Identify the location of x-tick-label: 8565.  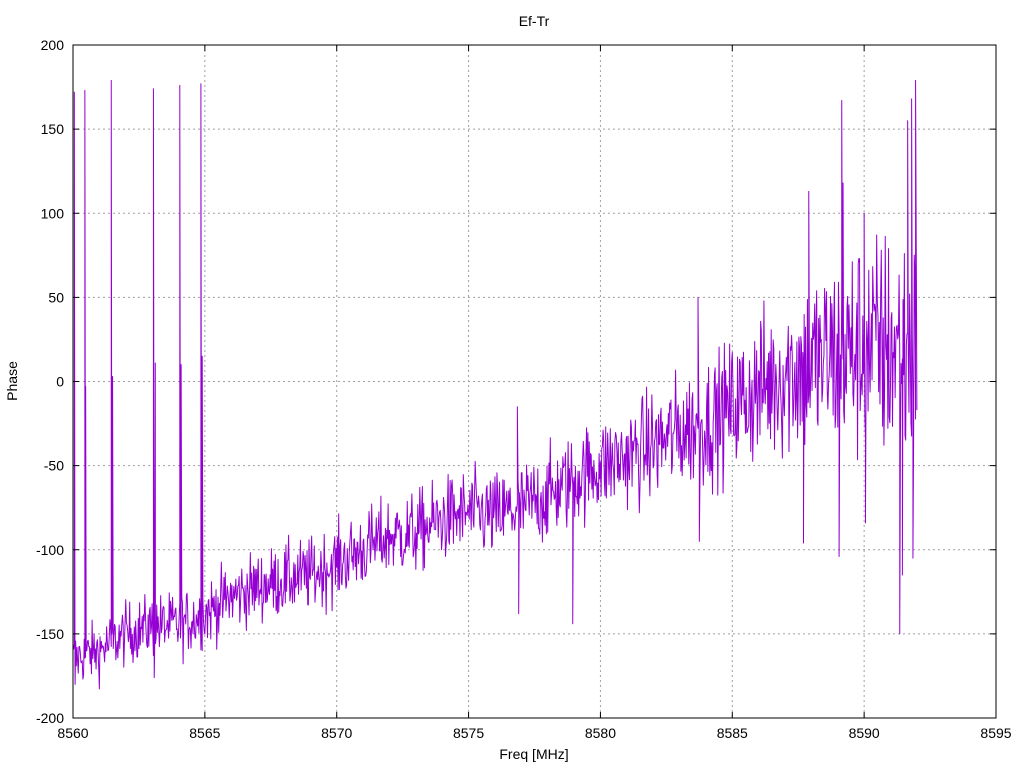
(204, 733).